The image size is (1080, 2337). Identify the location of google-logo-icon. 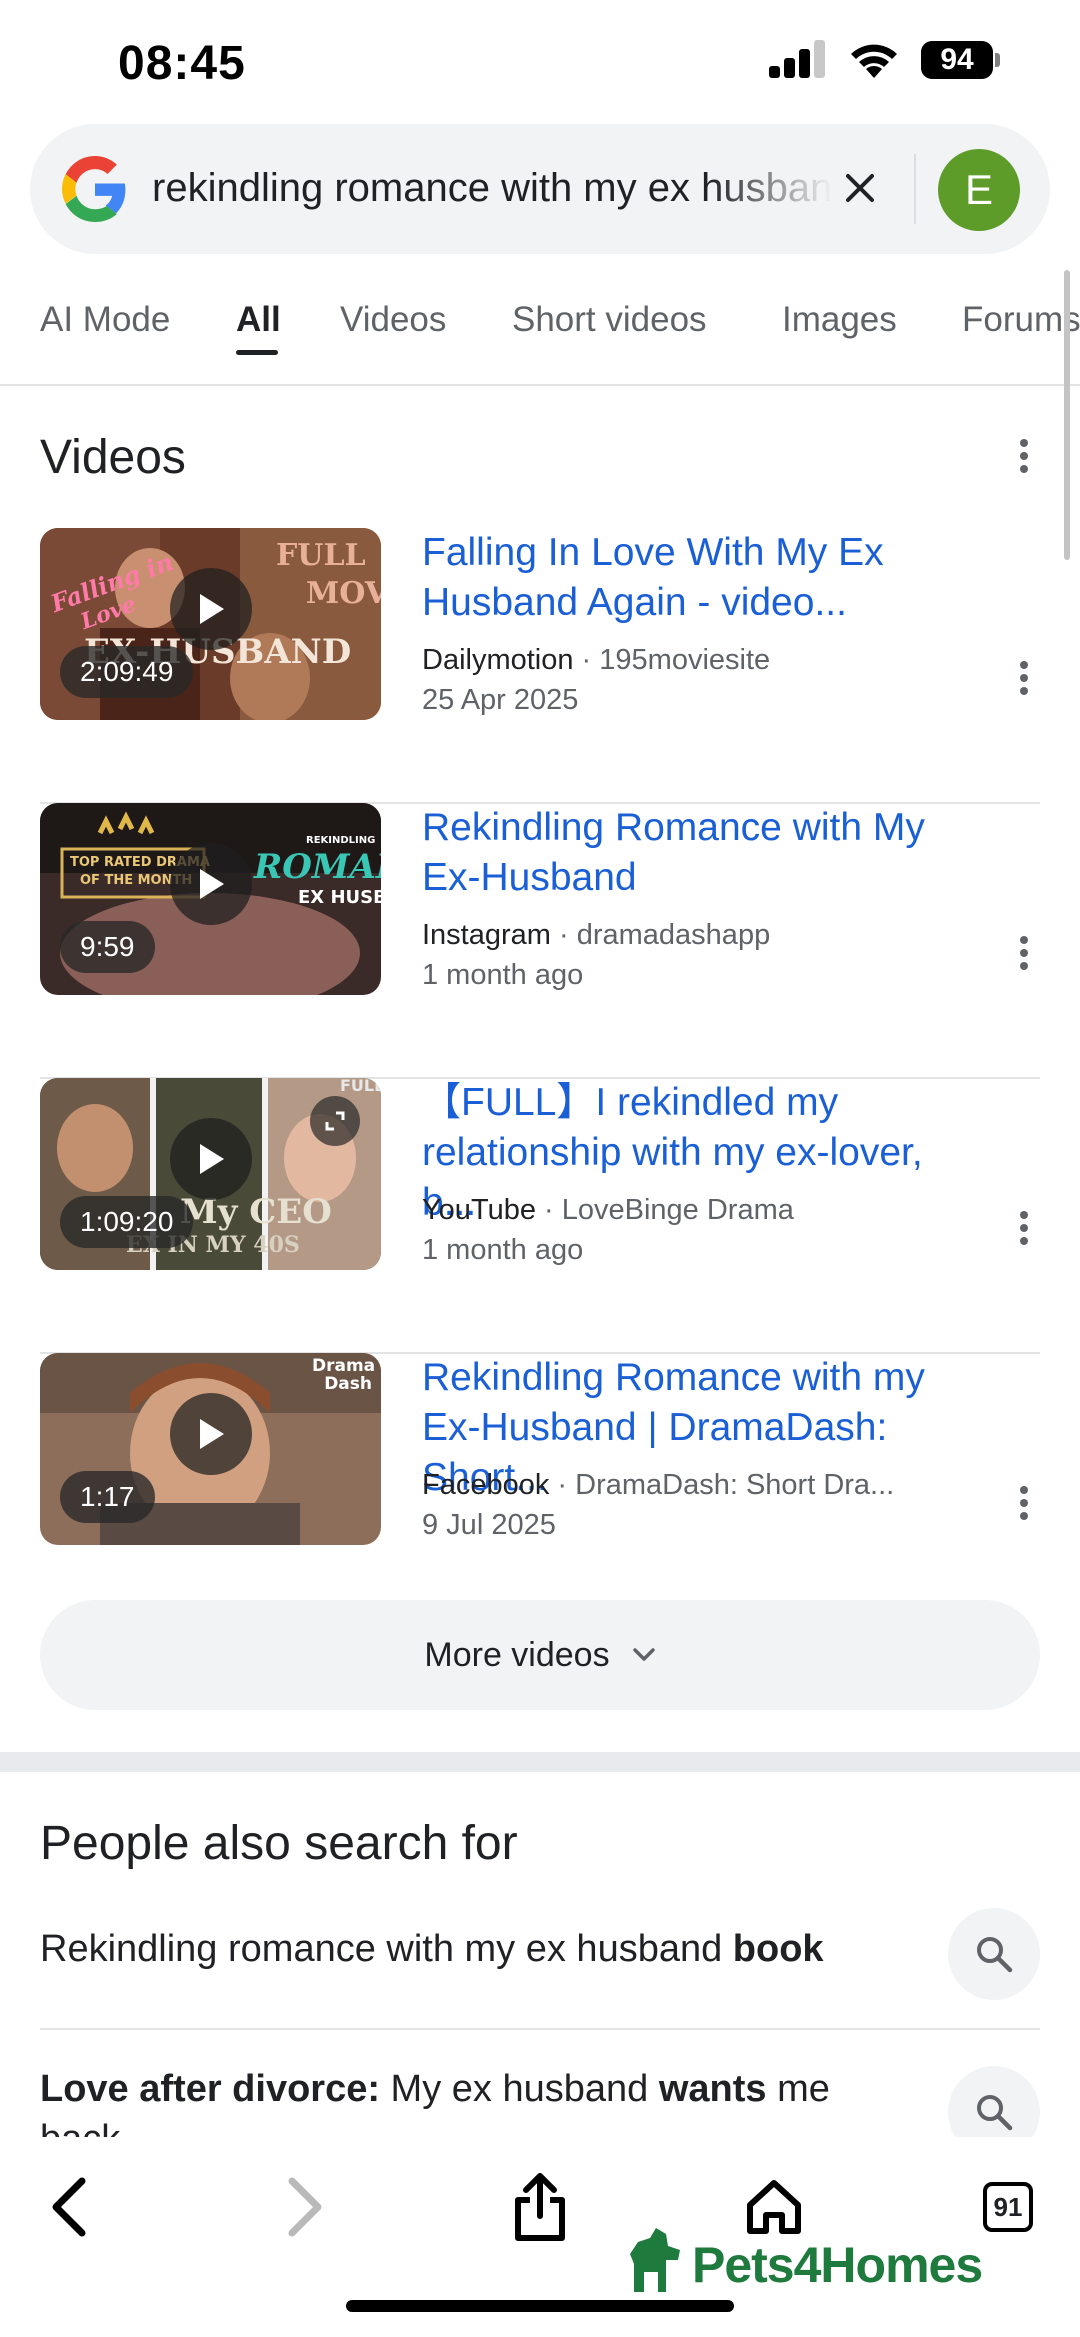
(94, 189).